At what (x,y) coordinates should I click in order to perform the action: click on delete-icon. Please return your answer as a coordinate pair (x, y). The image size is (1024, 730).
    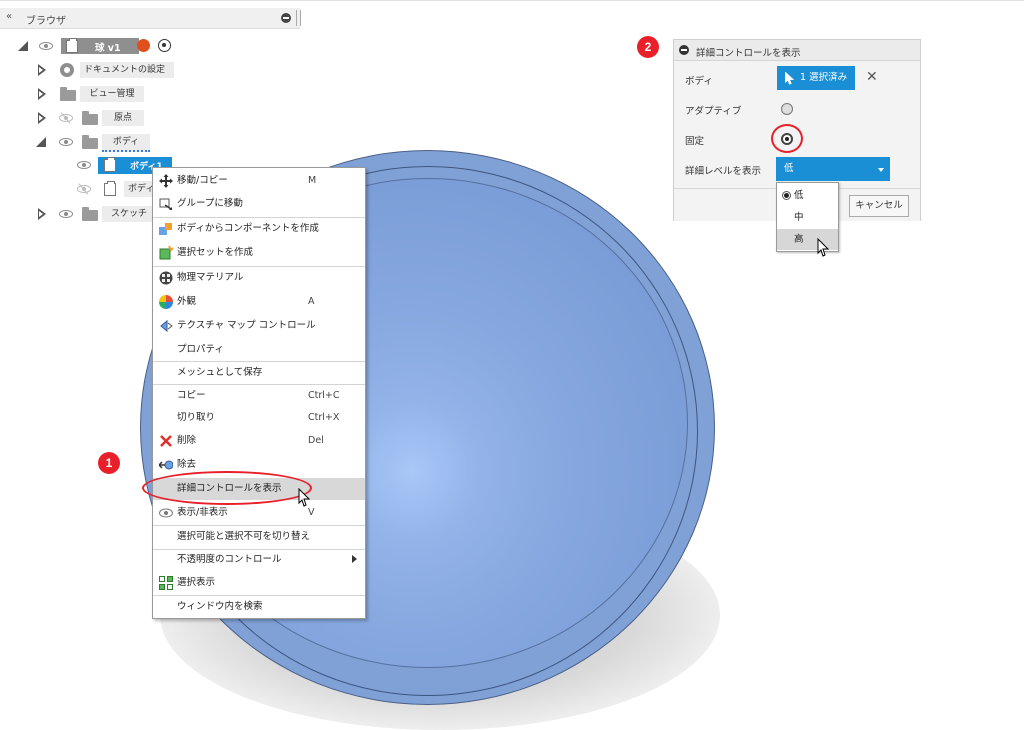
    Looking at the image, I should click on (166, 441).